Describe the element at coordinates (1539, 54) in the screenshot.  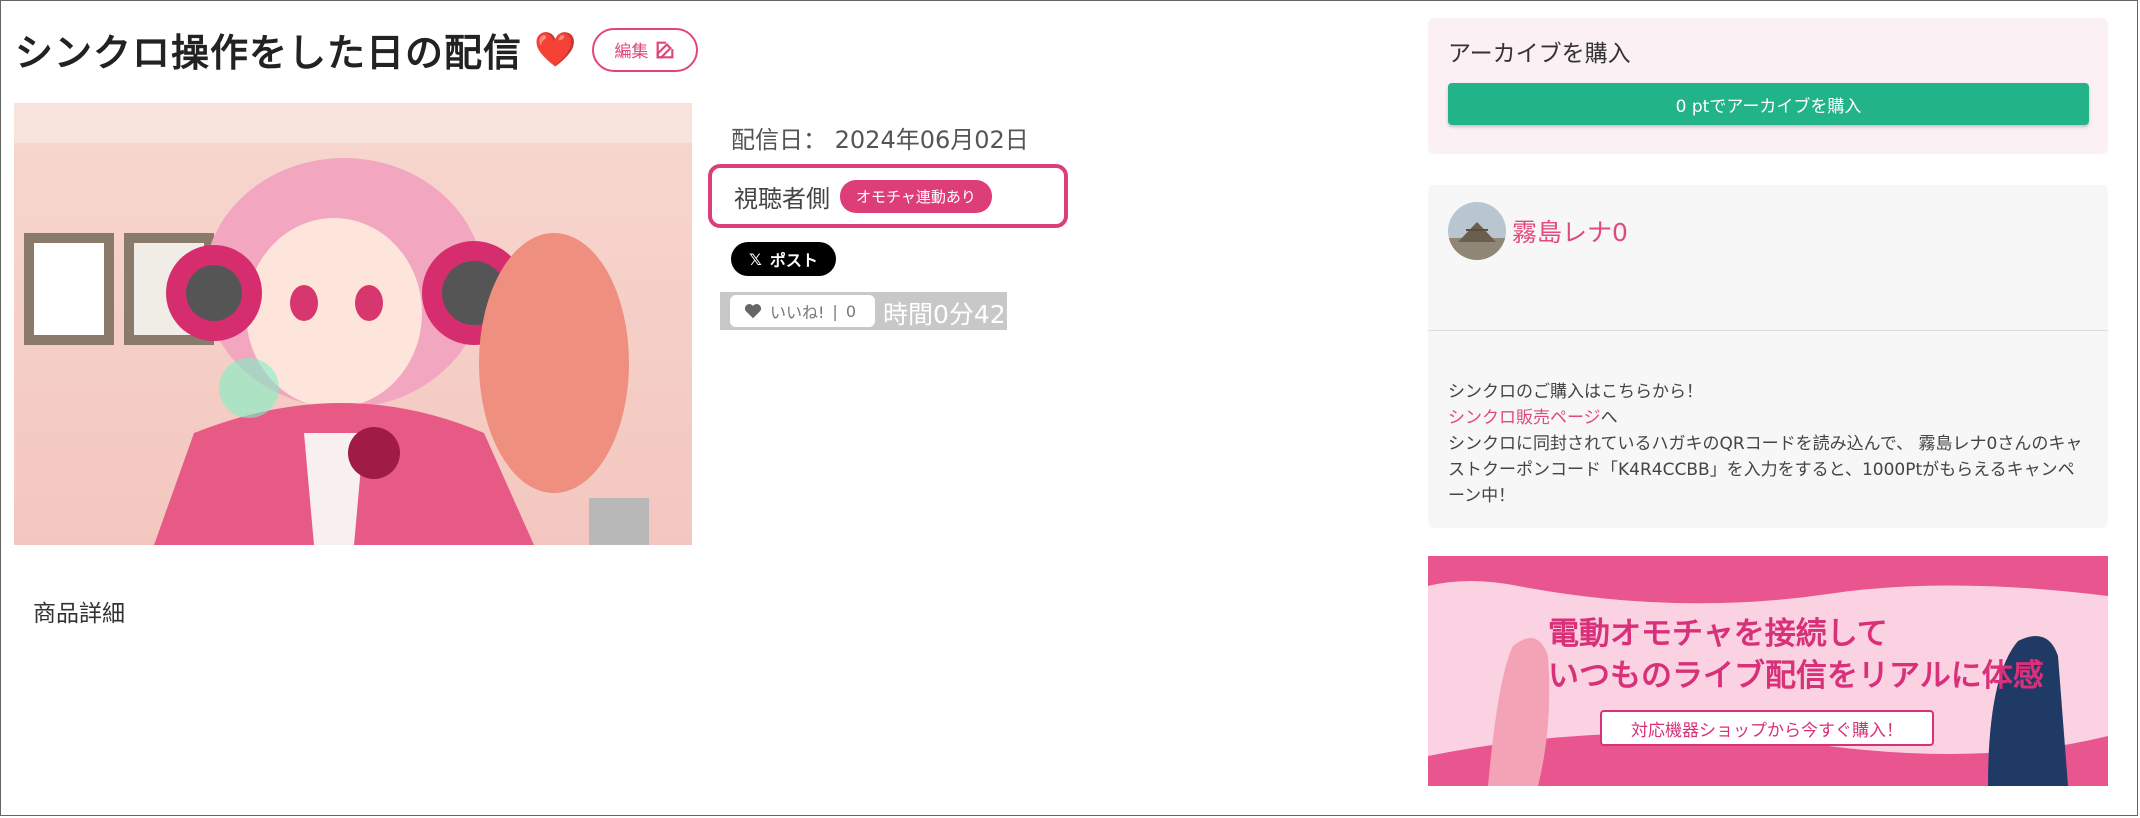
I see `archive-title: アーカイブを購入` at that location.